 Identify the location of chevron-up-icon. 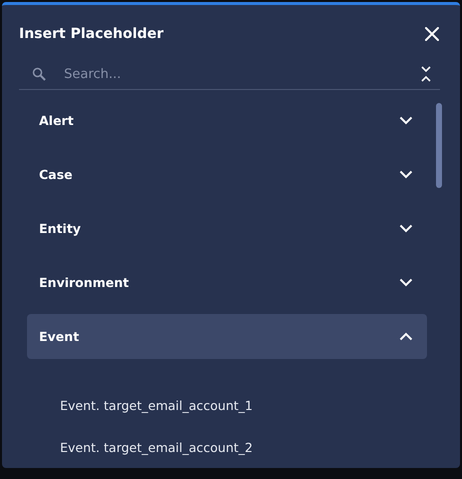
(406, 336).